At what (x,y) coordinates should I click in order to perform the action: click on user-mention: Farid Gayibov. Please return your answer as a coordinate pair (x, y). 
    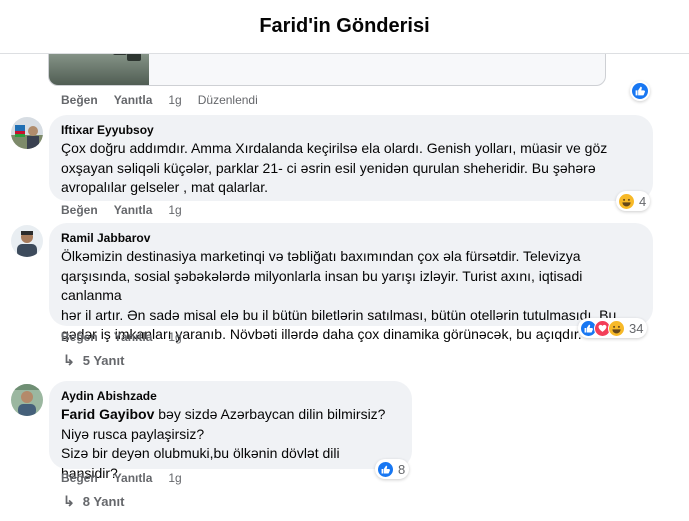
    Looking at the image, I should click on (107, 414).